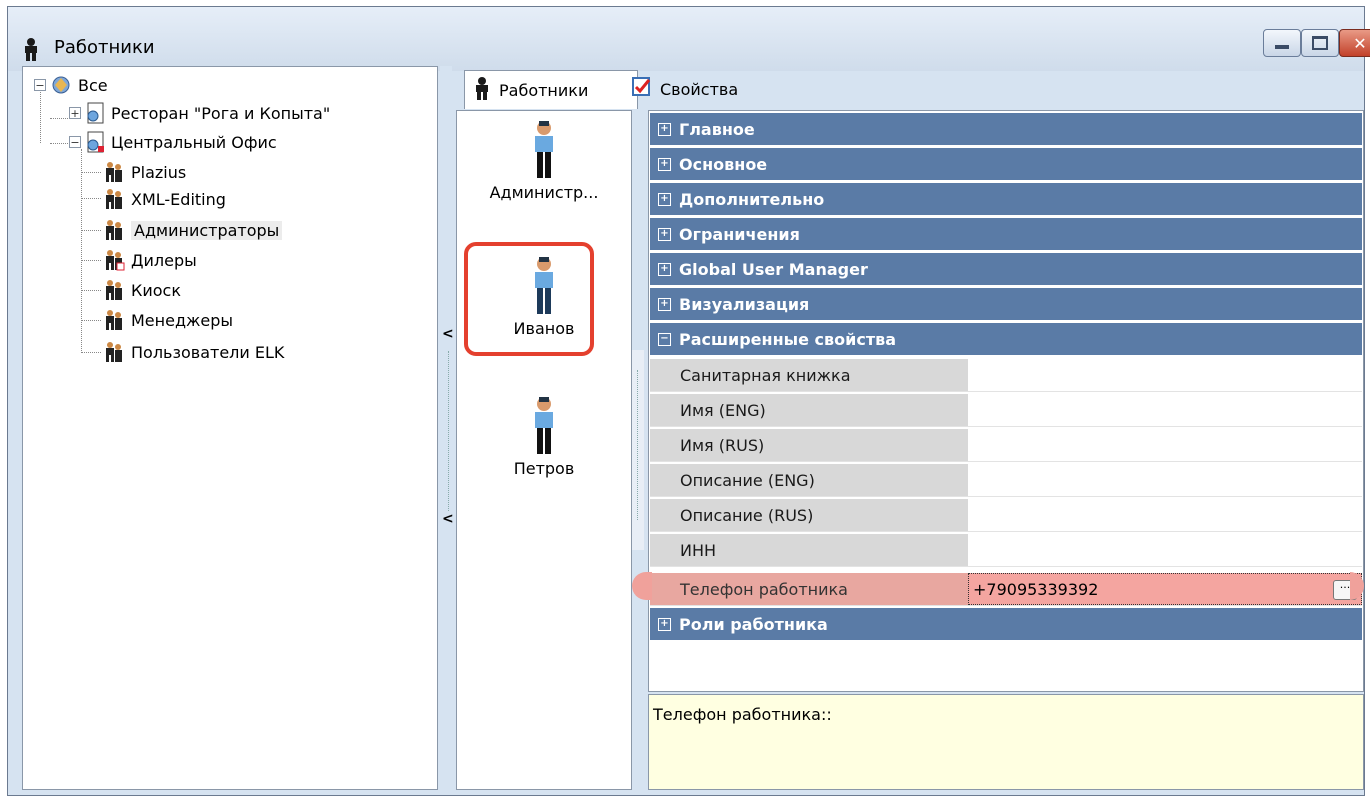 Image resolution: width=1370 pixels, height=796 pixels. Describe the element at coordinates (642, 89) in the screenshot. I see `properties-icon` at that location.